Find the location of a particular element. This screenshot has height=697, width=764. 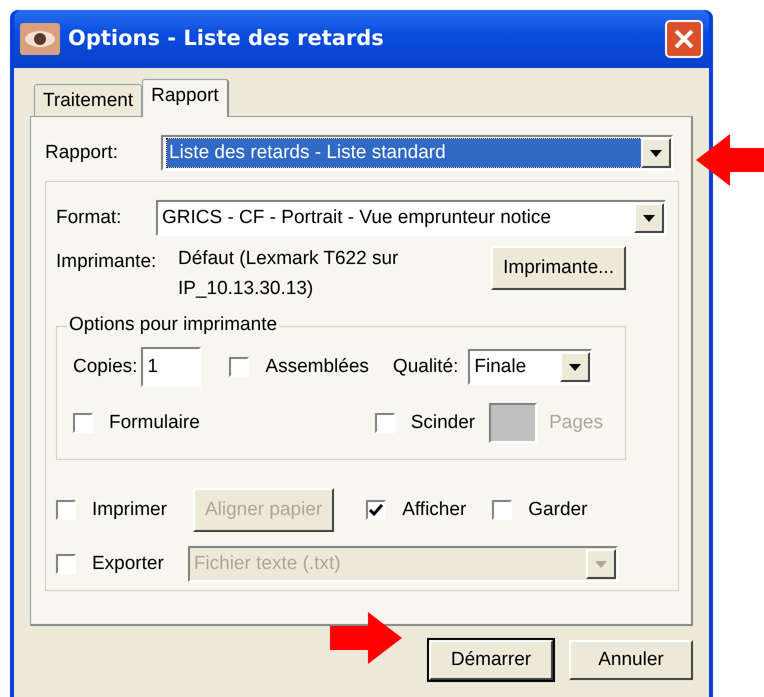

keep-label: Garder is located at coordinates (558, 510).